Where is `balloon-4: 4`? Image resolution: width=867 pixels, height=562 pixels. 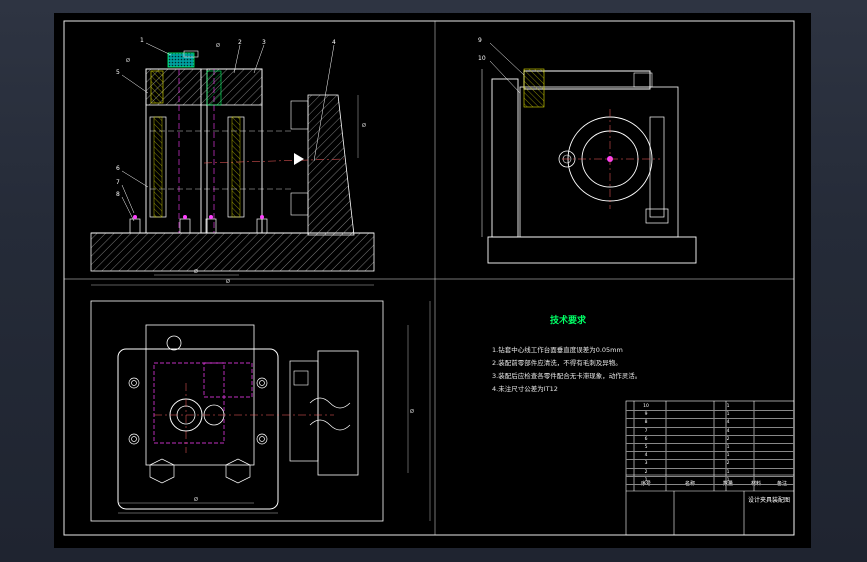 balloon-4: 4 is located at coordinates (334, 42).